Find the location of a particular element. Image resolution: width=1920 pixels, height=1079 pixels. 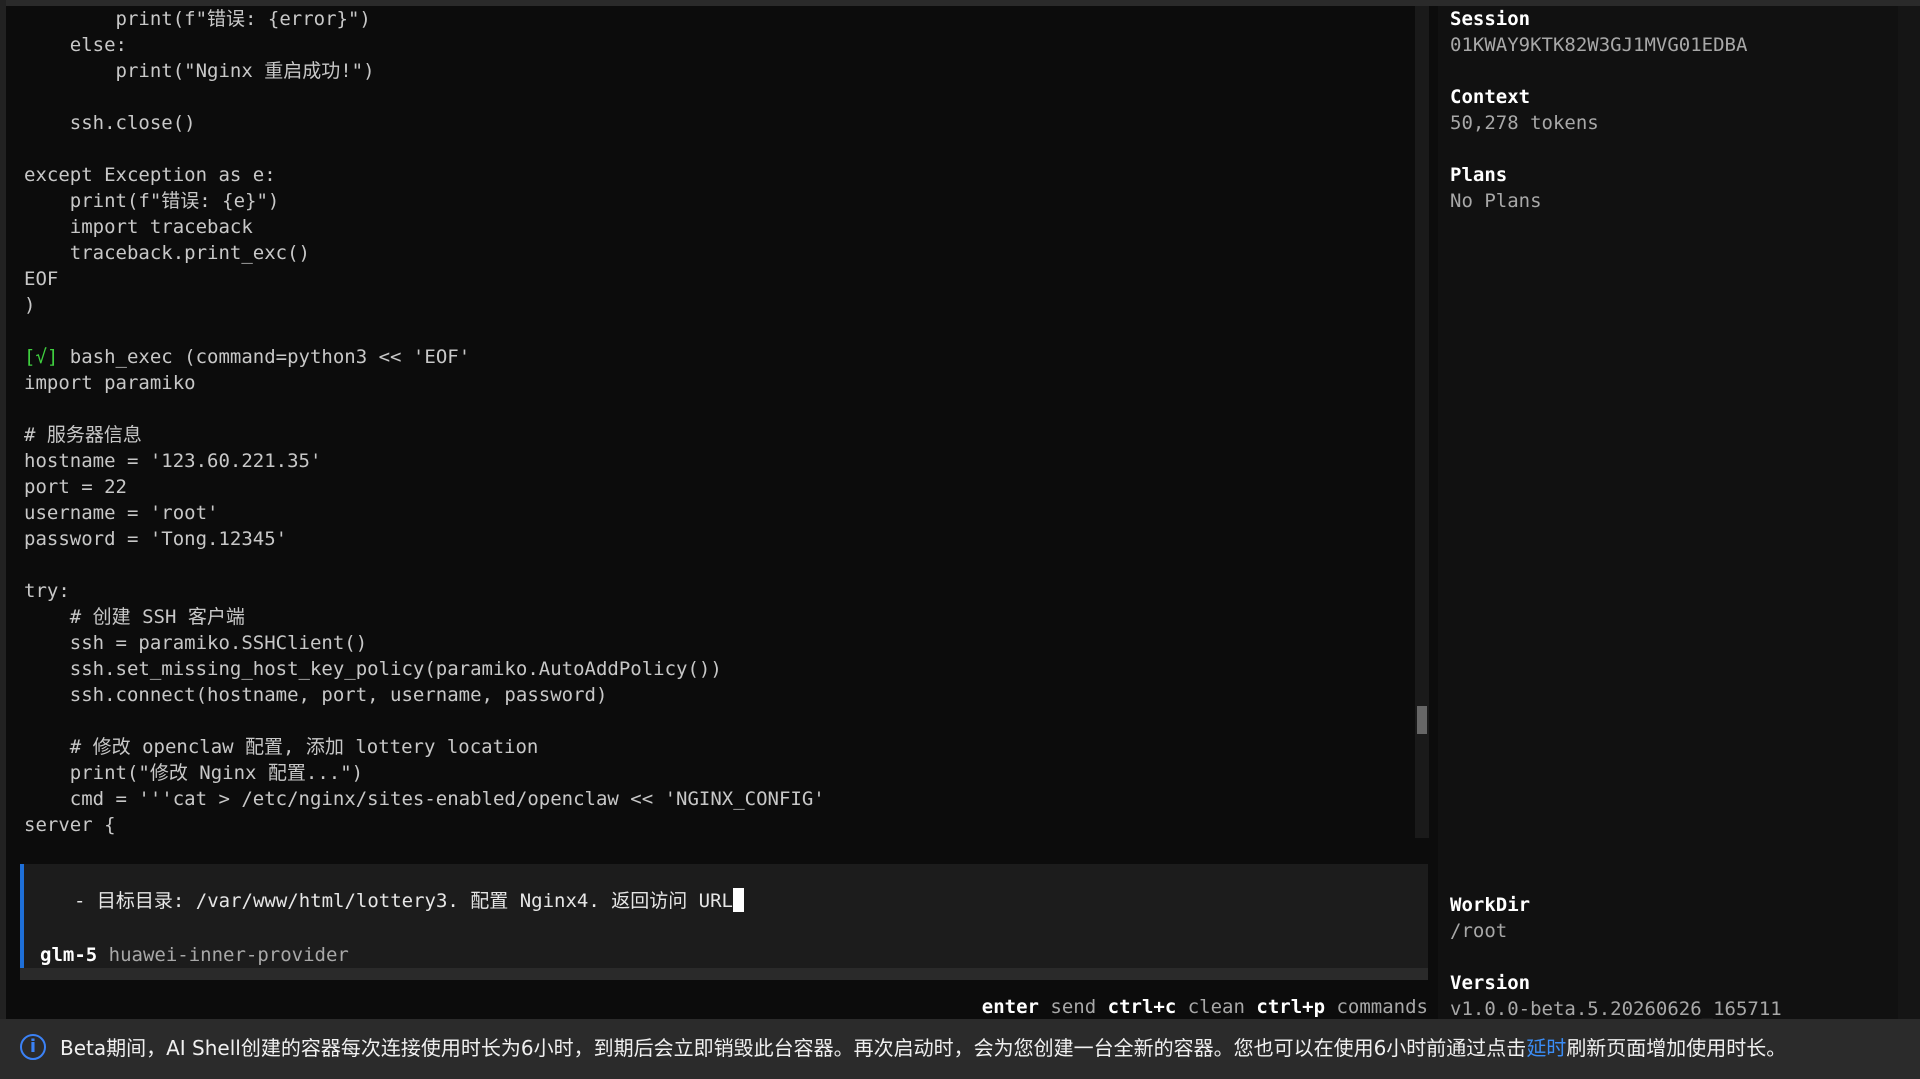

output-line: try: is located at coordinates (709, 591).